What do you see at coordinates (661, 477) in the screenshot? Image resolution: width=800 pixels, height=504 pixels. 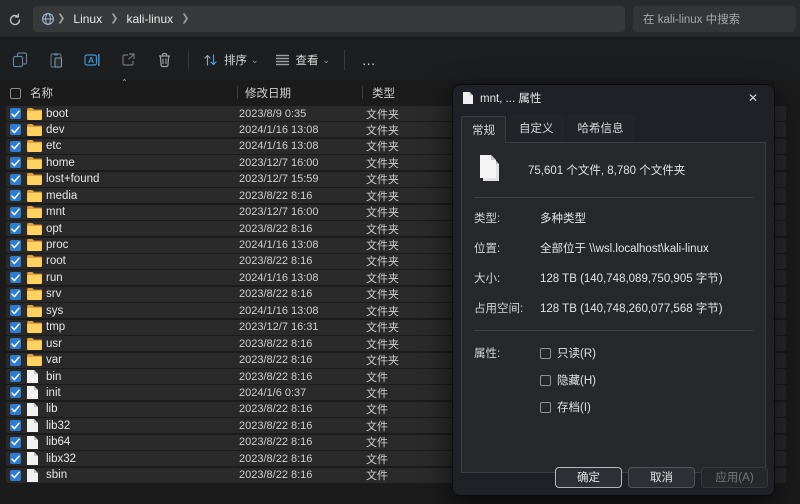 I see `cancel-button: 取消` at bounding box center [661, 477].